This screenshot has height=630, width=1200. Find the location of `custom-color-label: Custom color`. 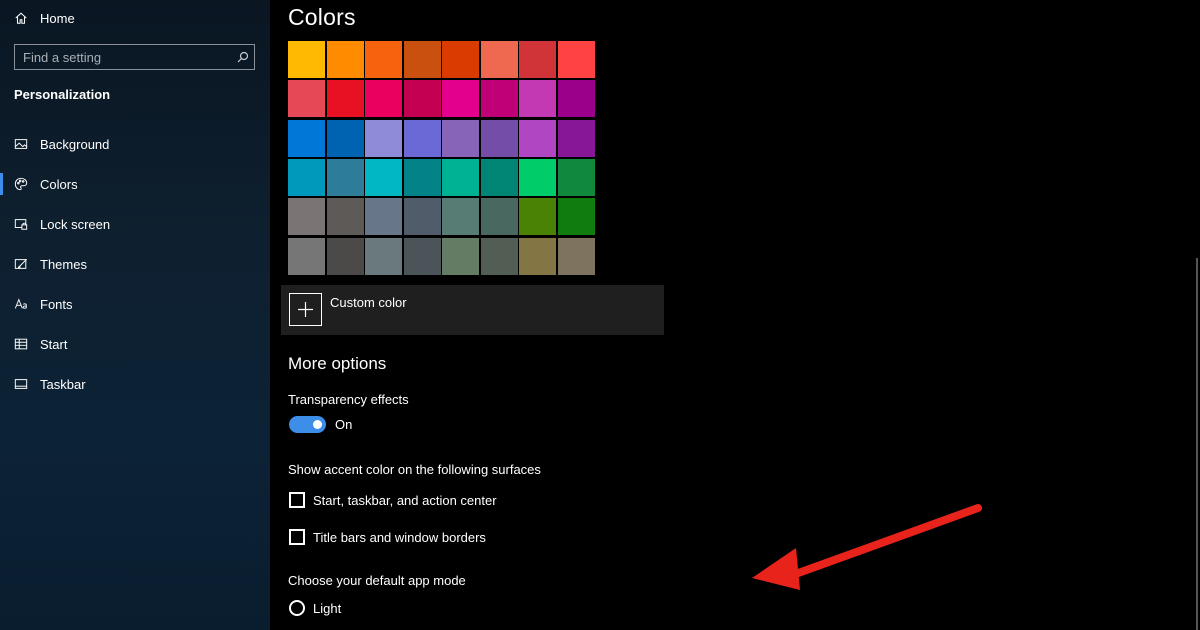

custom-color-label: Custom color is located at coordinates (368, 302).